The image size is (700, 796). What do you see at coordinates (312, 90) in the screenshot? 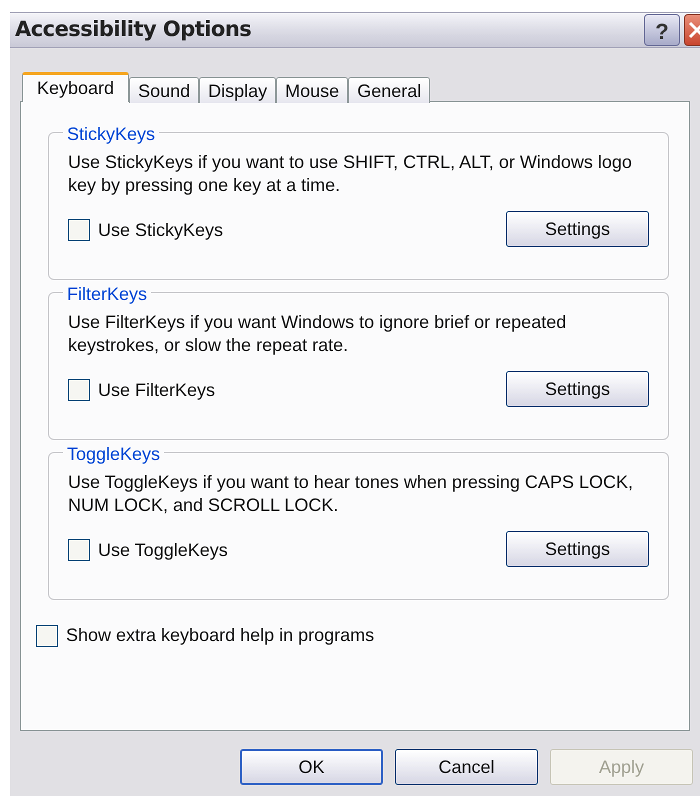
I see `tab: Mouse` at bounding box center [312, 90].